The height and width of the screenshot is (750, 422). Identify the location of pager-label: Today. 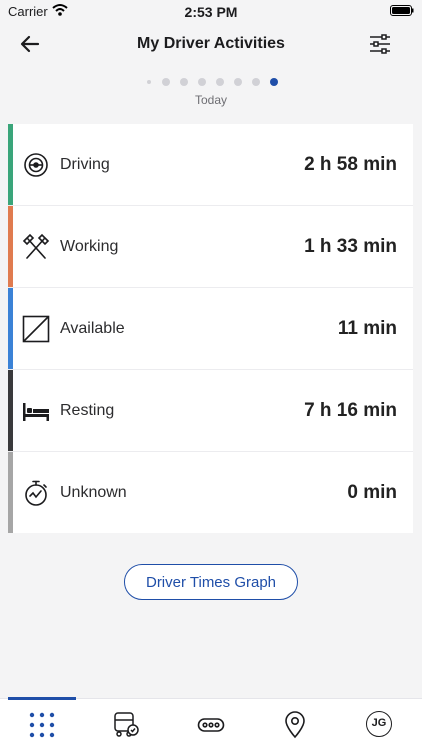
(211, 100).